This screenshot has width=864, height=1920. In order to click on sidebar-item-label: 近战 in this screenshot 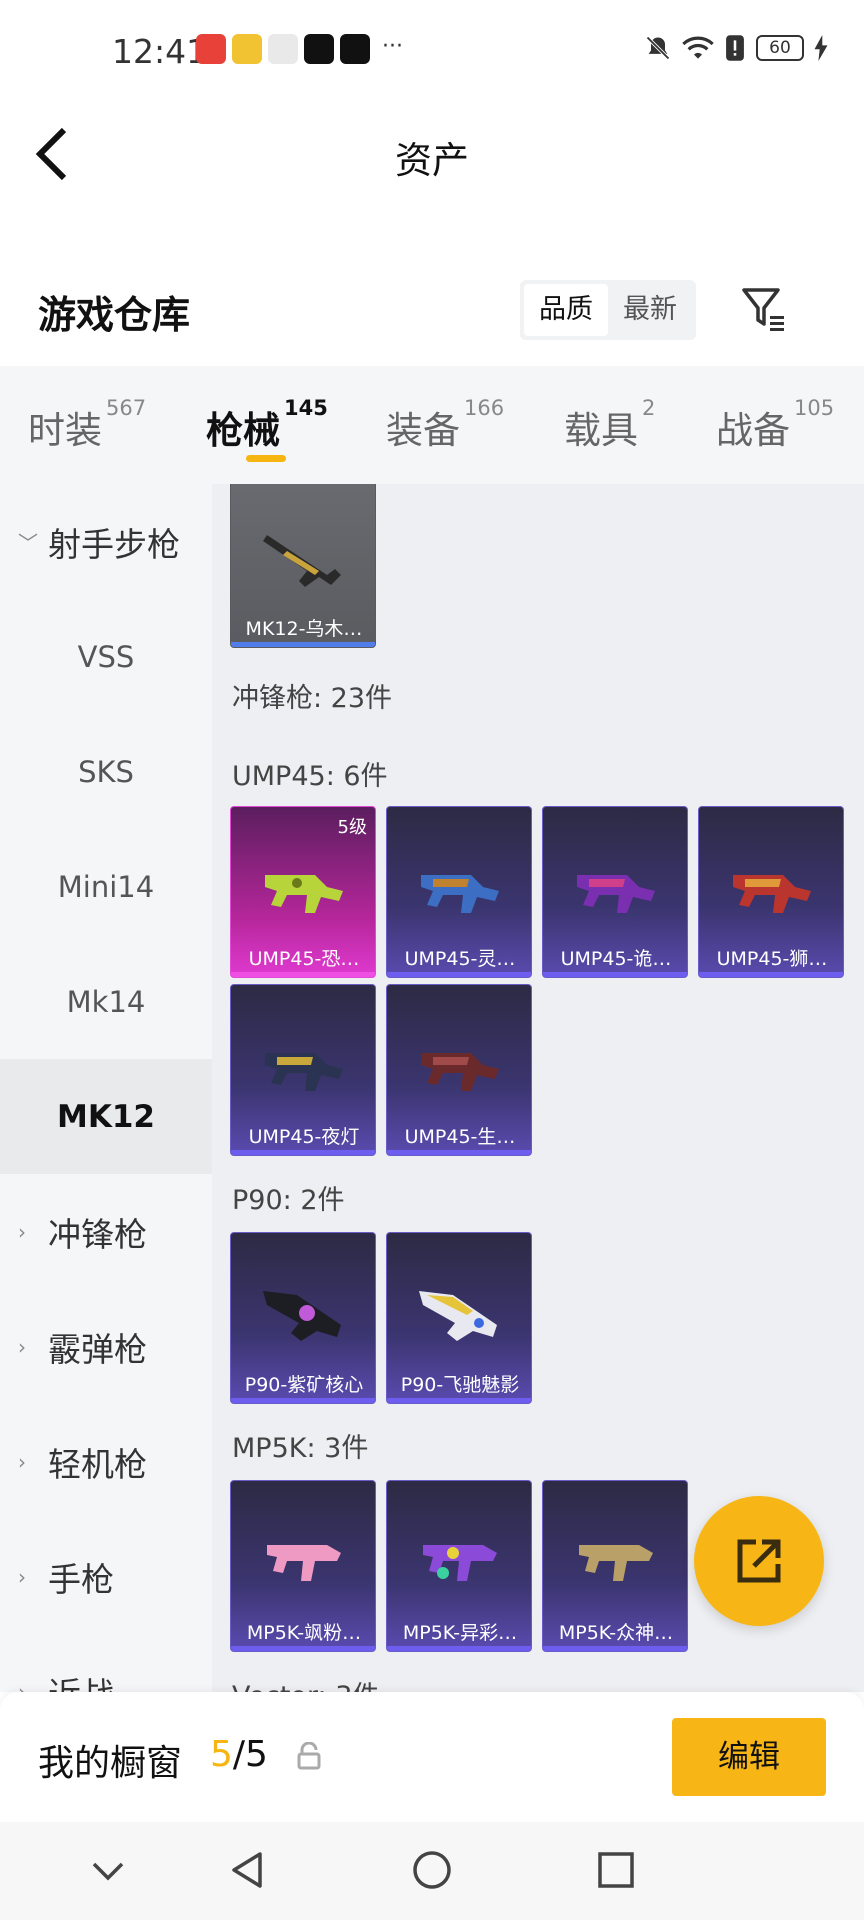, I will do `click(81, 1680)`.